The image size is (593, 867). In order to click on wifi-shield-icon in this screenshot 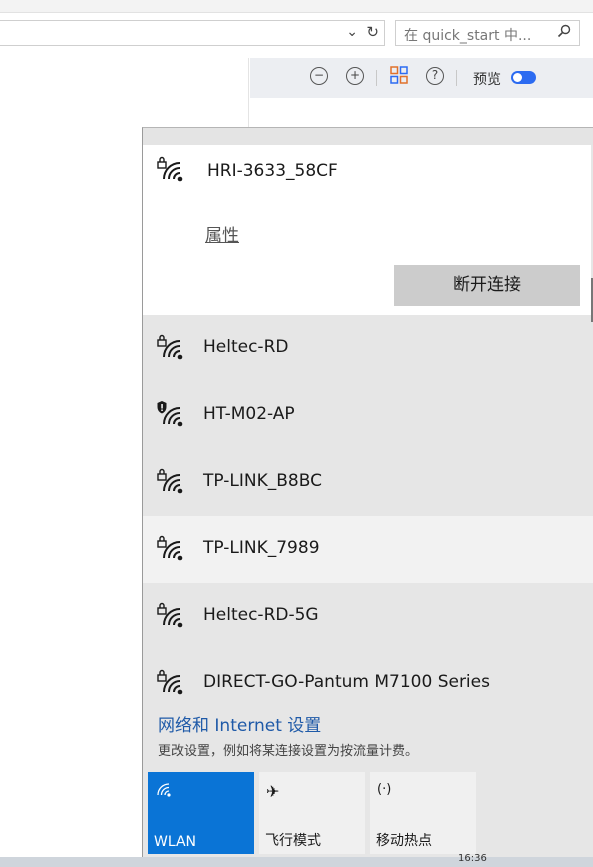, I will do `click(170, 414)`.